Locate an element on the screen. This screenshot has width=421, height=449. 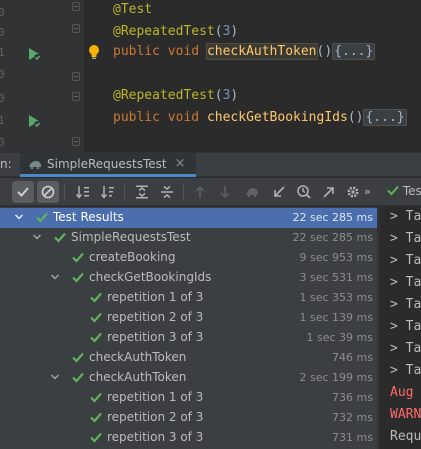
settings-button is located at coordinates (353, 192).